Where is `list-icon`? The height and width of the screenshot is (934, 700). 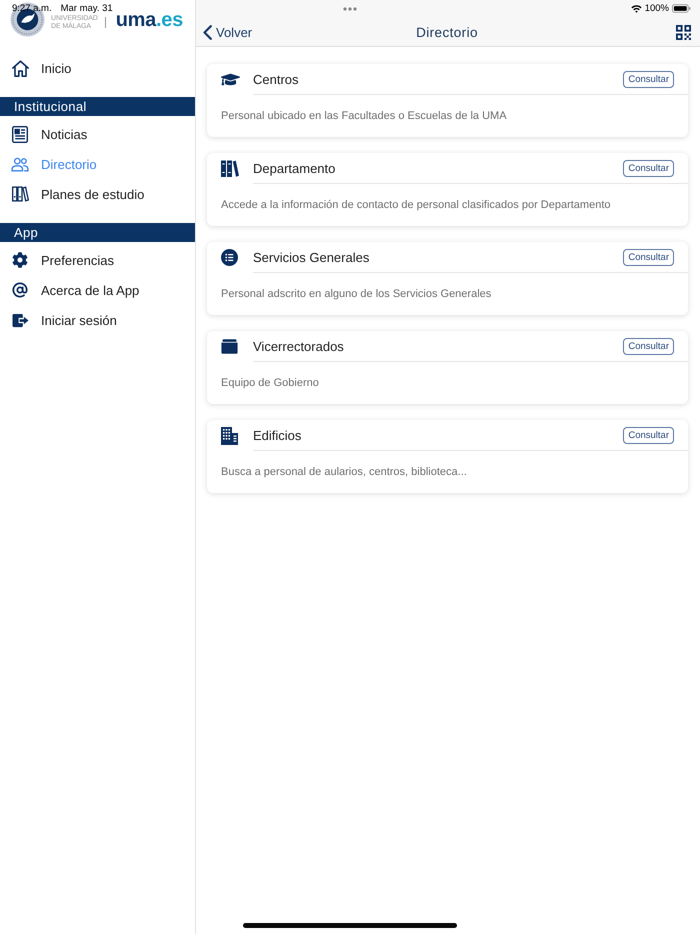 list-icon is located at coordinates (229, 257).